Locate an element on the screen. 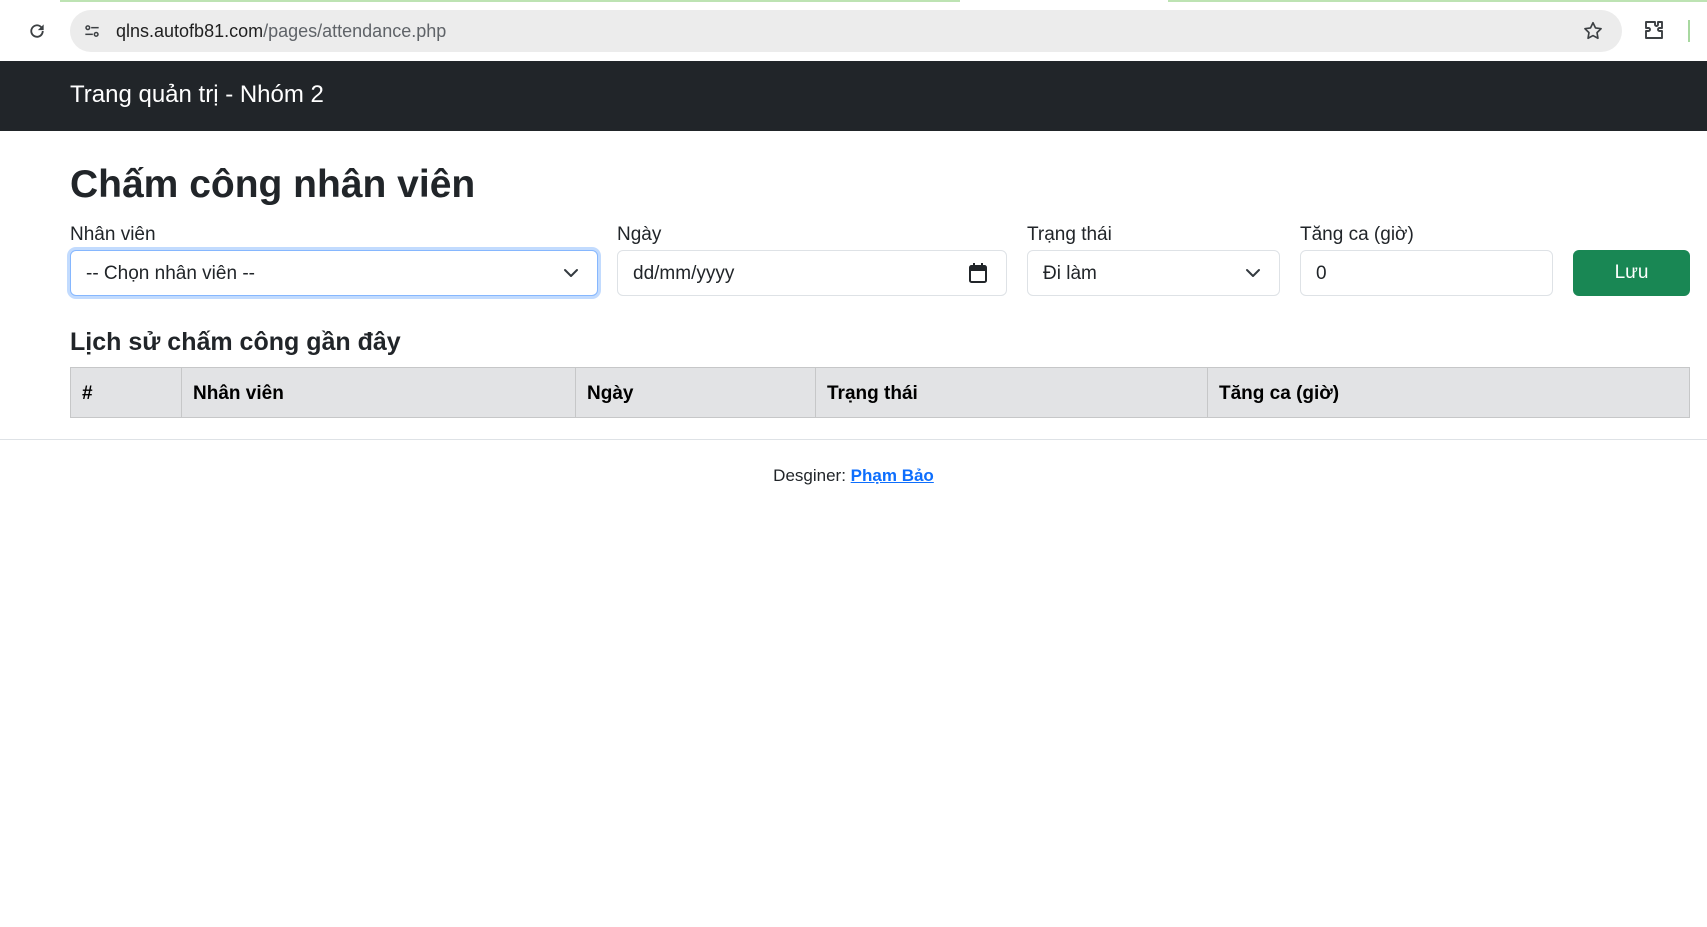  column-header-employee: Nhân viên is located at coordinates (379, 392).